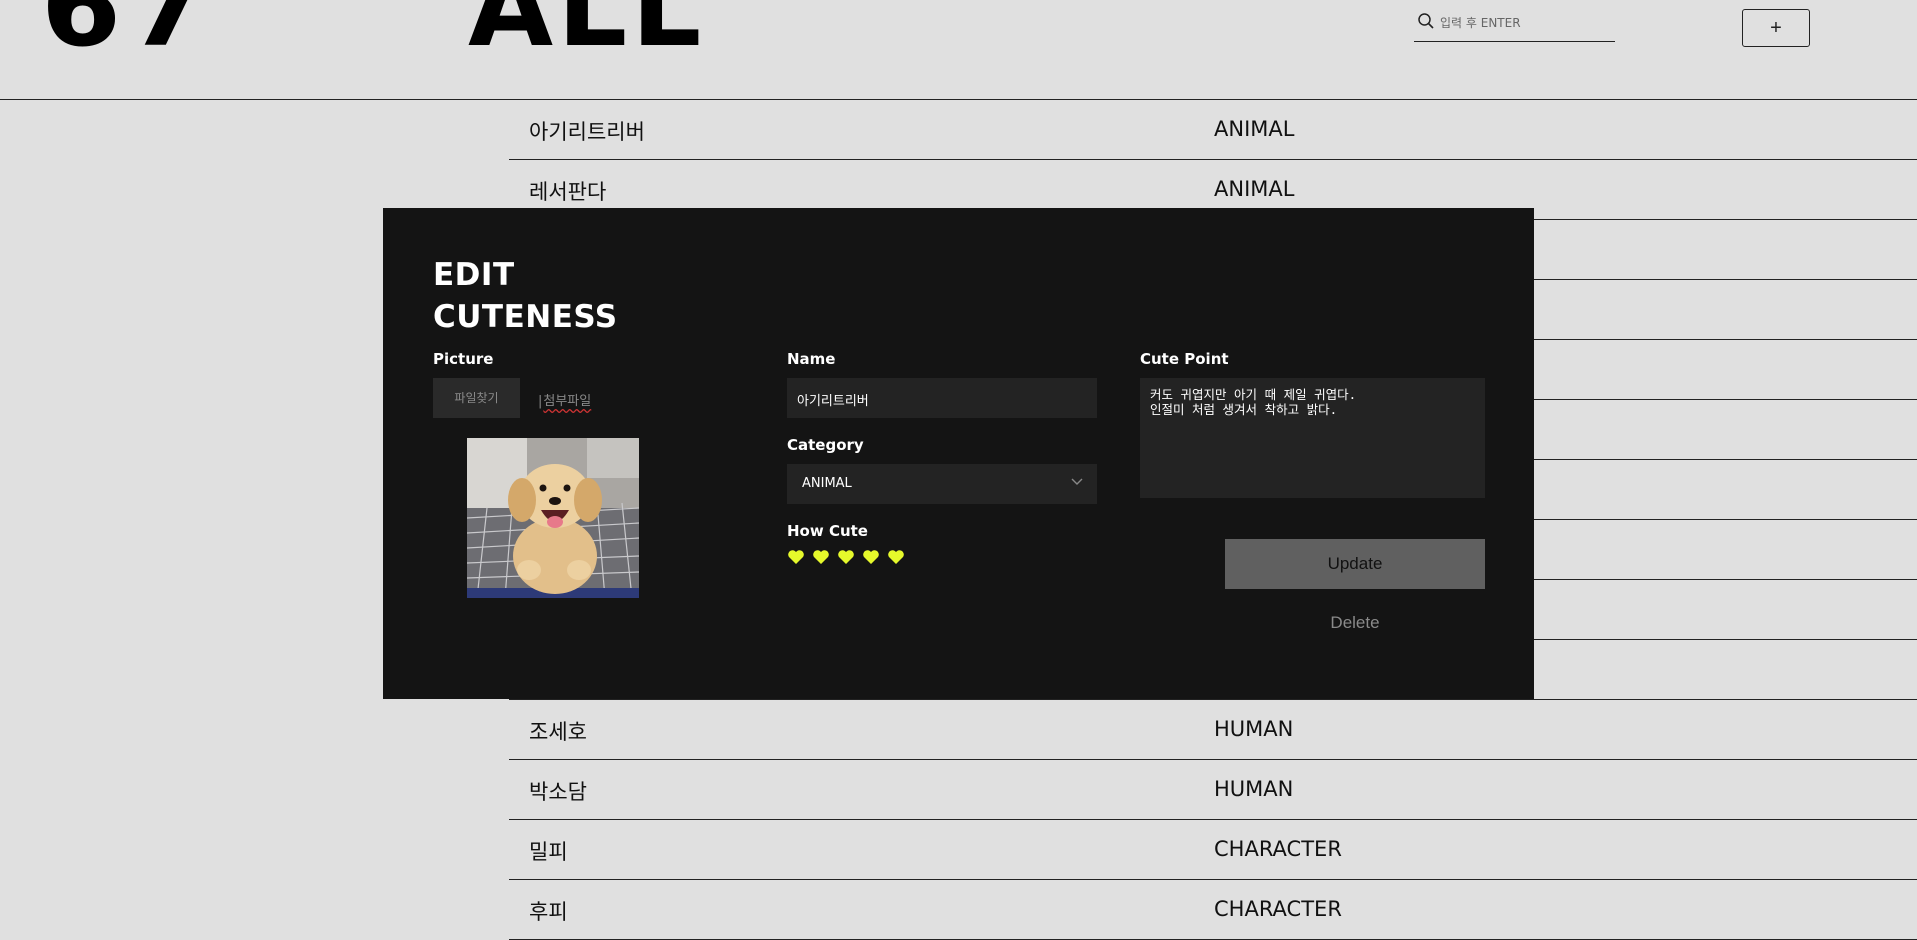  I want to click on item-name: 밀피, so click(548, 852).